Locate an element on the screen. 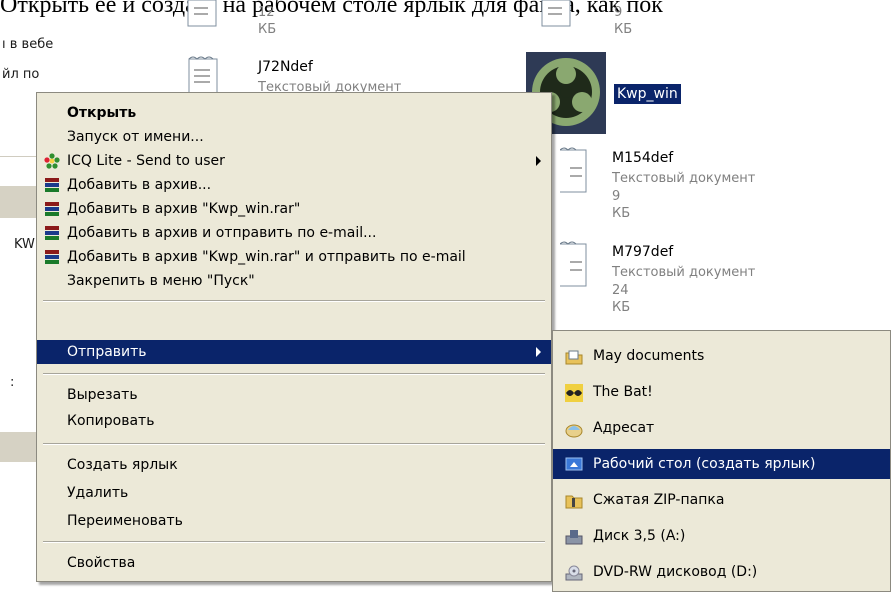 The height and width of the screenshot is (592, 891). send-to-the-bat: The Bat! is located at coordinates (721, 392).